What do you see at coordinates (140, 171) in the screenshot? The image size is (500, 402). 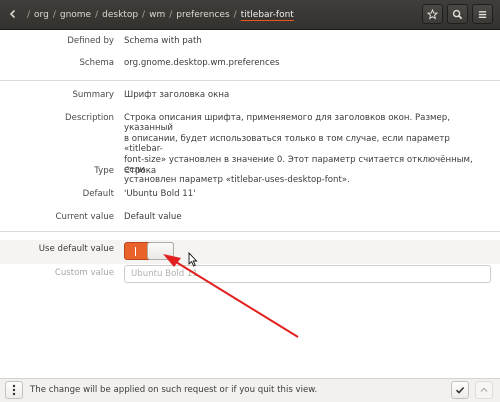 I see `type-value: Строка` at bounding box center [140, 171].